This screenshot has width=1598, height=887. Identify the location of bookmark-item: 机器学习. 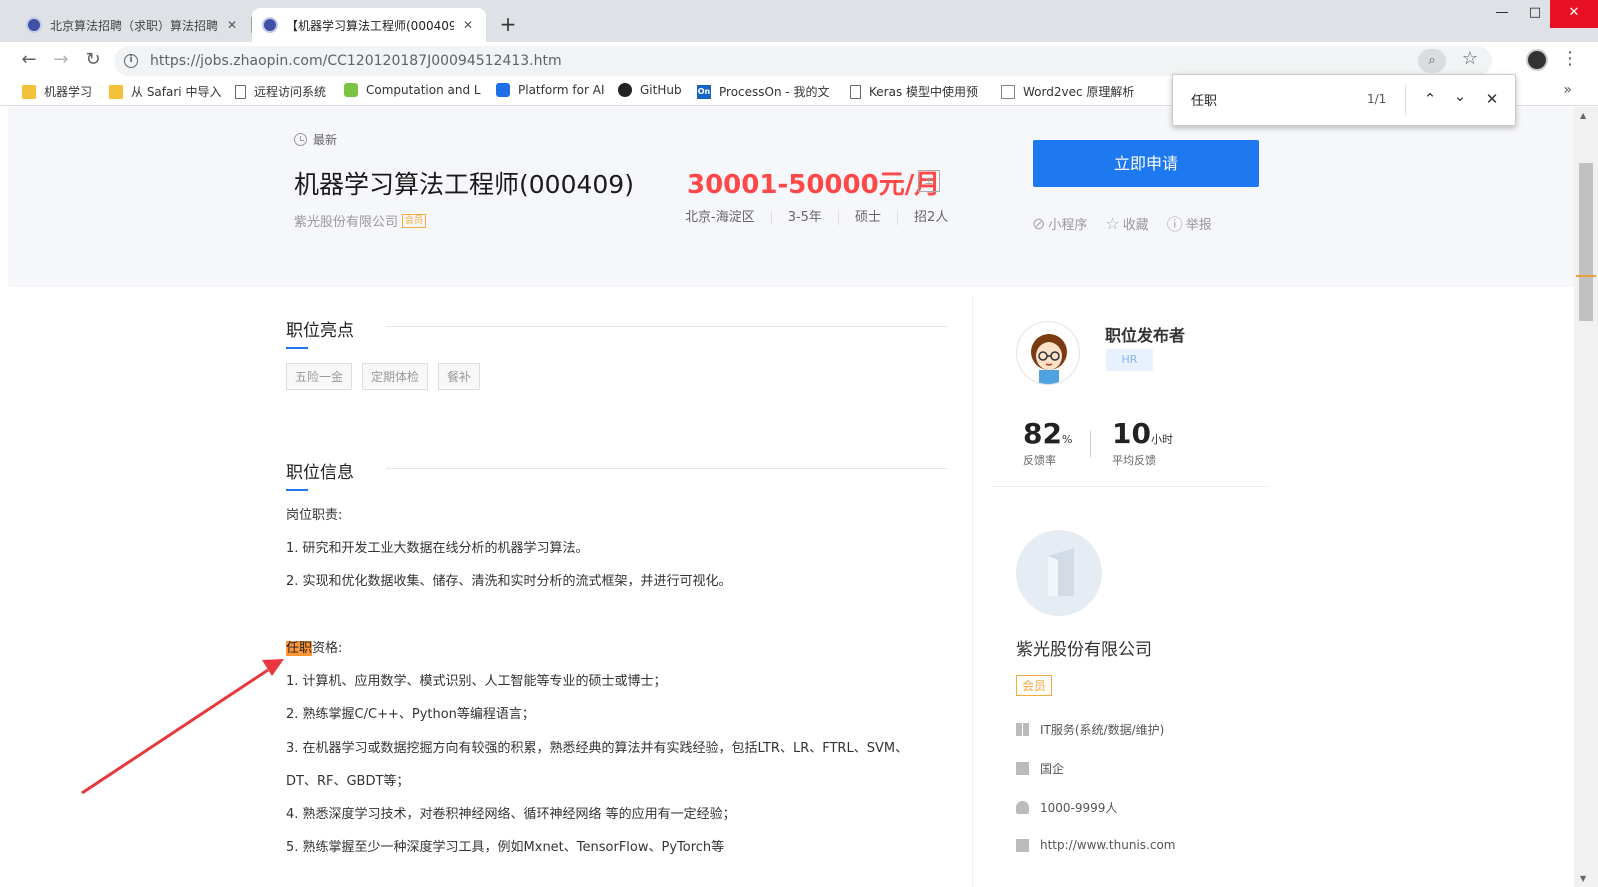
(57, 91).